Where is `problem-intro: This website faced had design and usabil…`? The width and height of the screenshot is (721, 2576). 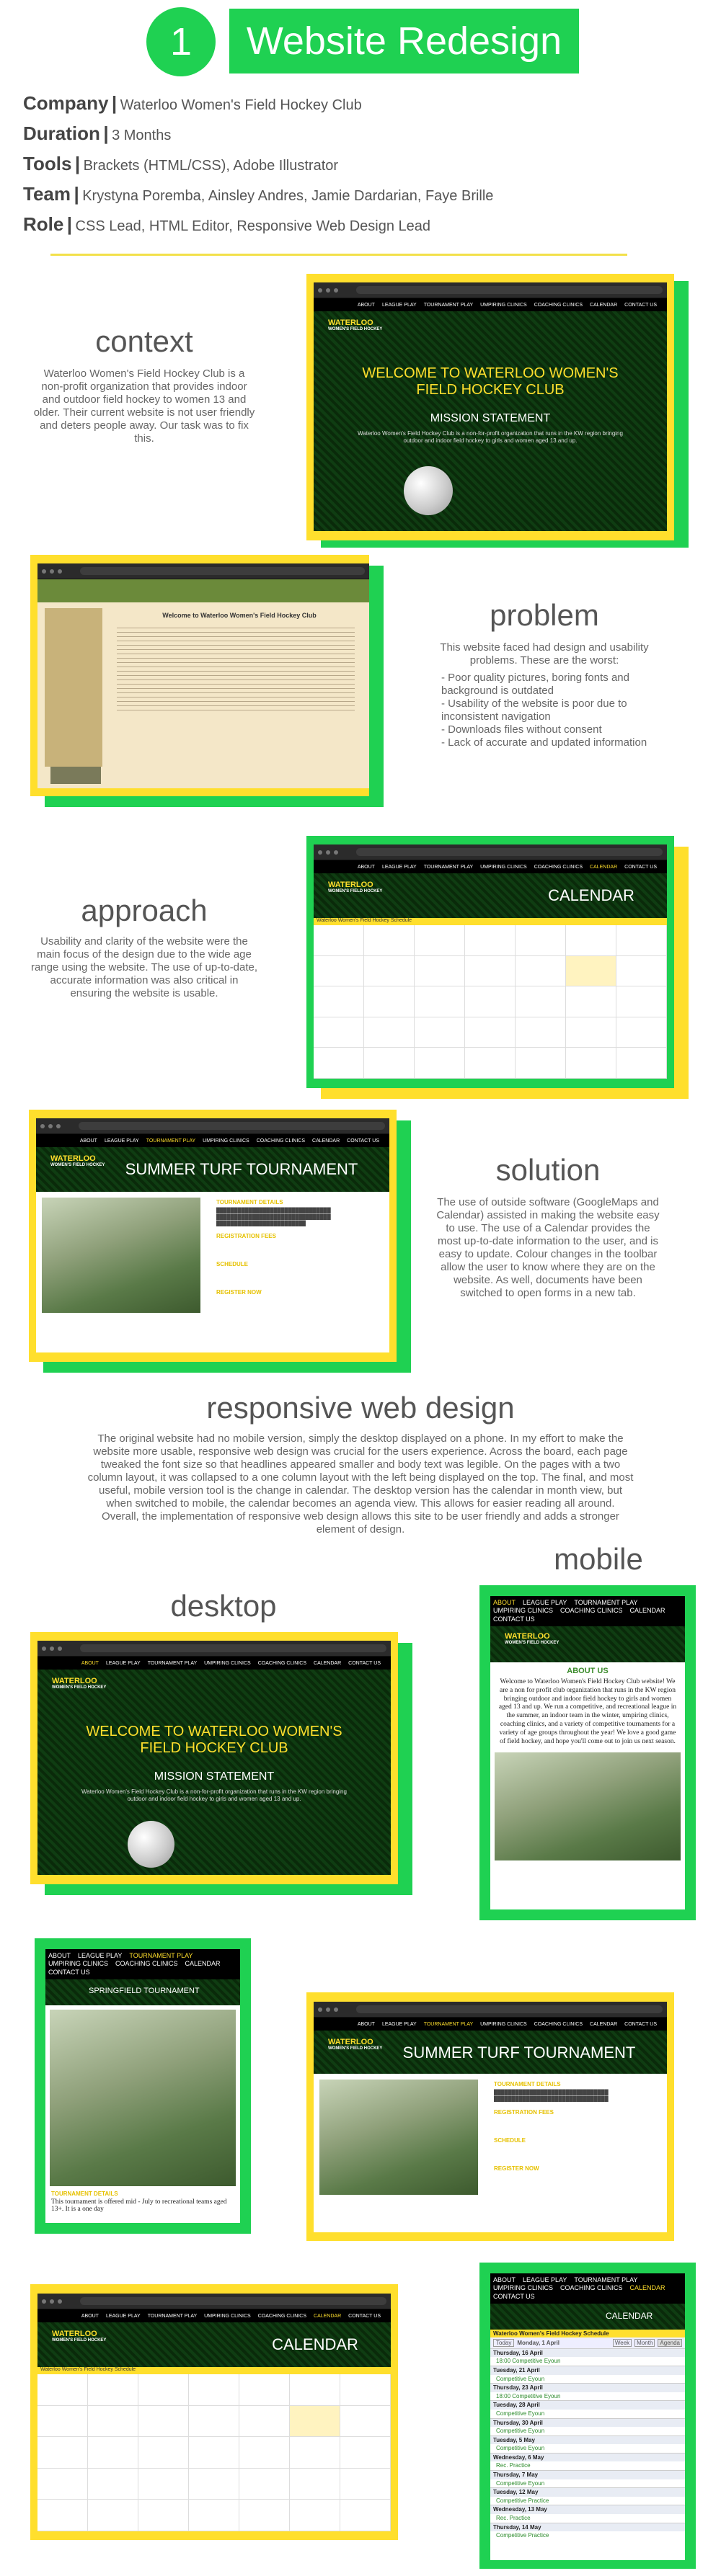 problem-intro: This website faced had design and usabil… is located at coordinates (544, 654).